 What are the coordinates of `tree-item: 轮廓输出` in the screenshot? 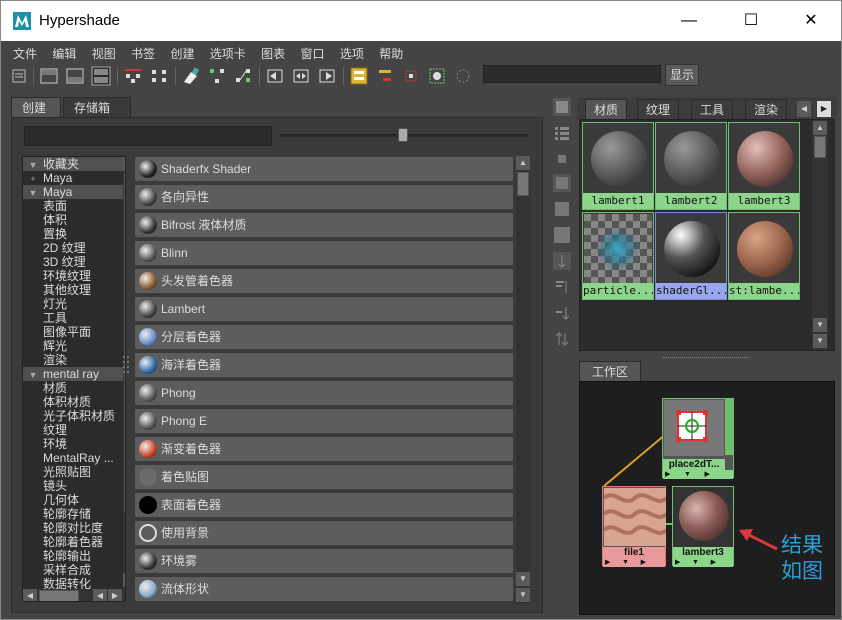 It's located at (74, 556).